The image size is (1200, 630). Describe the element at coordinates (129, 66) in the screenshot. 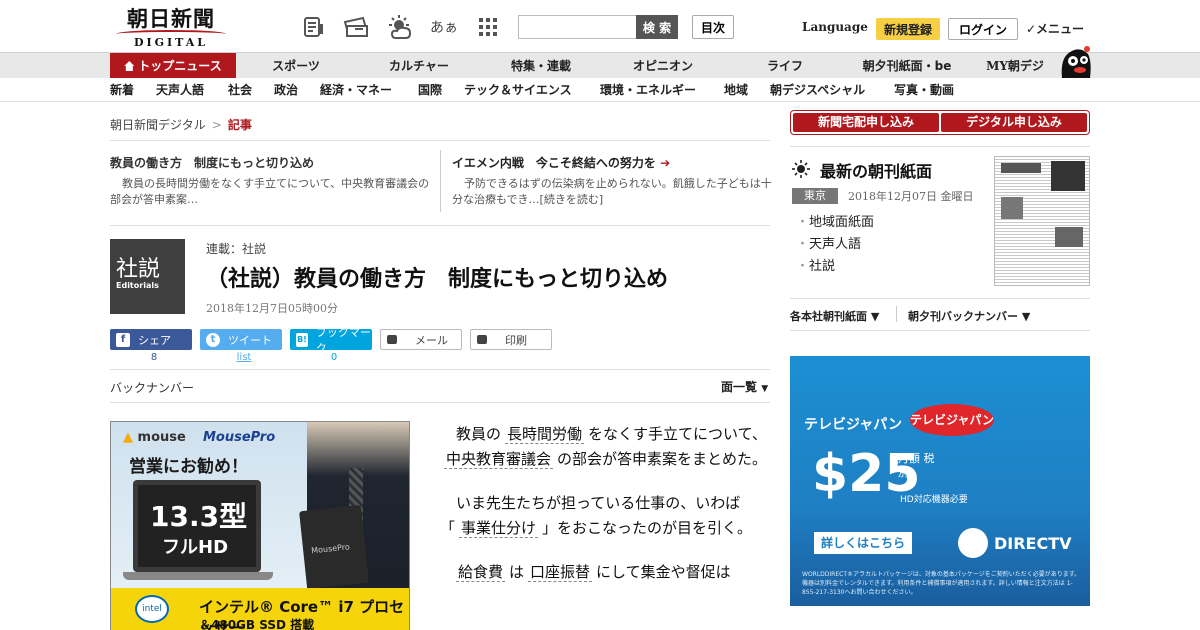

I see `home-icon` at that location.